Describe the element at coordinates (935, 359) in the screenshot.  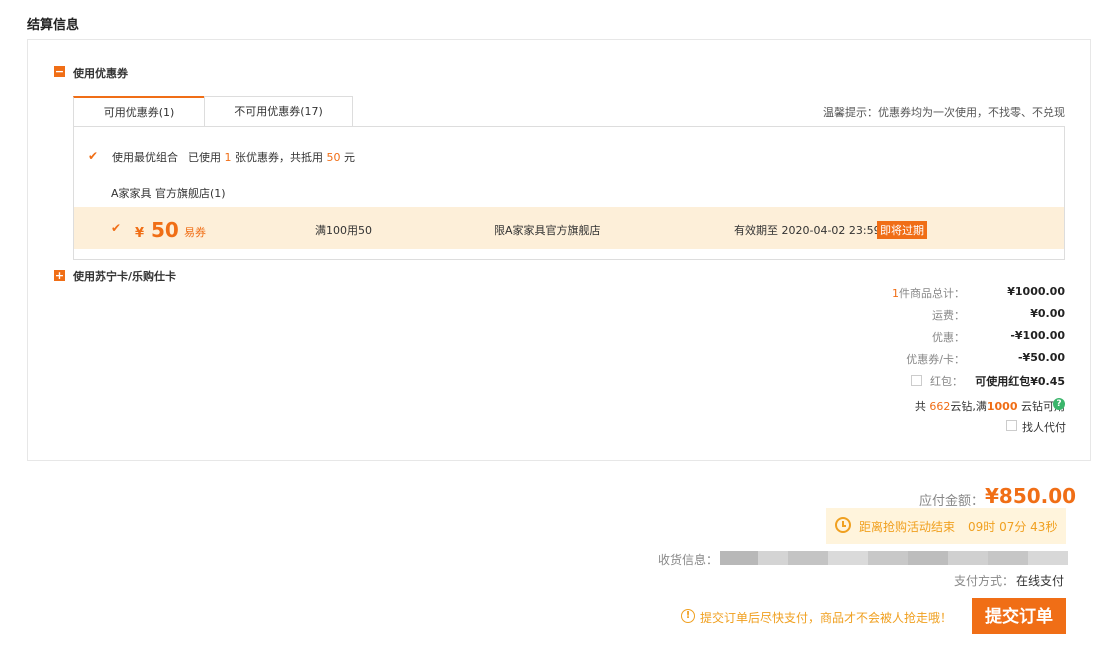
I see `coupon-card-label: 优惠券/卡：` at that location.